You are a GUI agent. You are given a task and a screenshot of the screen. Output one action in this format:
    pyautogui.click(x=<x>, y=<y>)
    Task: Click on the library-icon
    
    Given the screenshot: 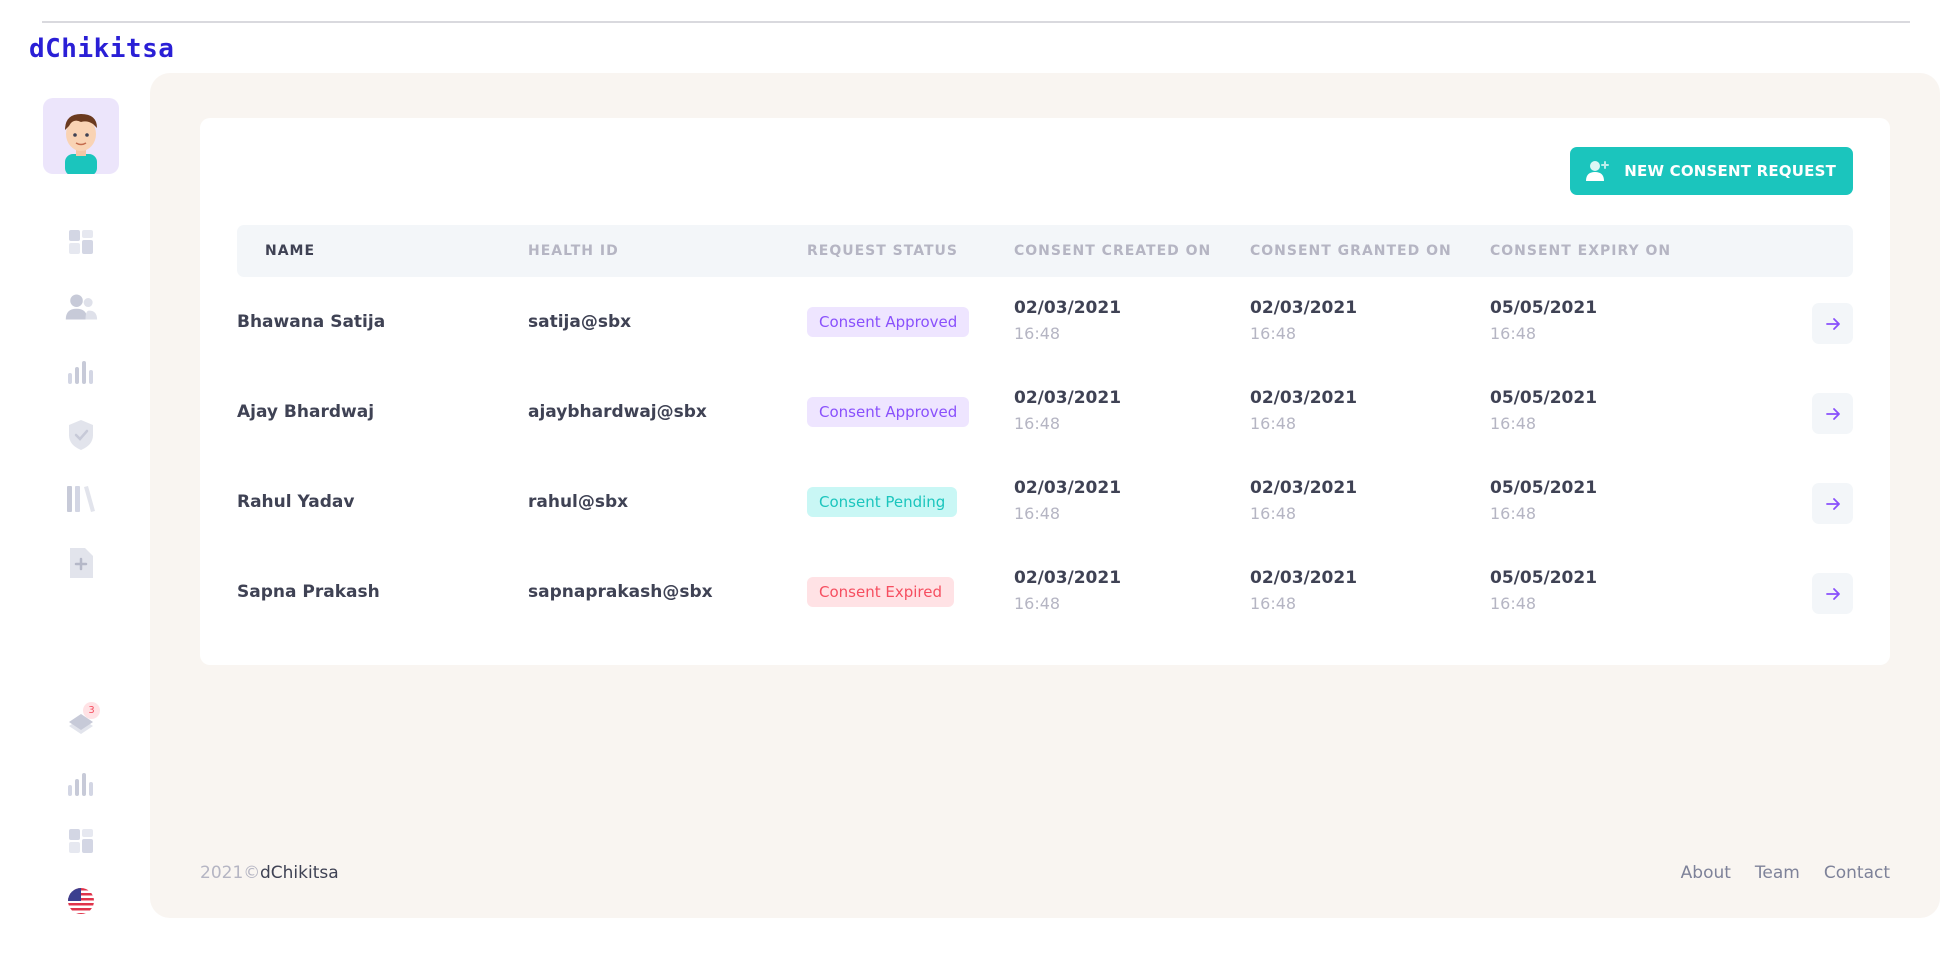 What is the action you would take?
    pyautogui.click(x=81, y=499)
    